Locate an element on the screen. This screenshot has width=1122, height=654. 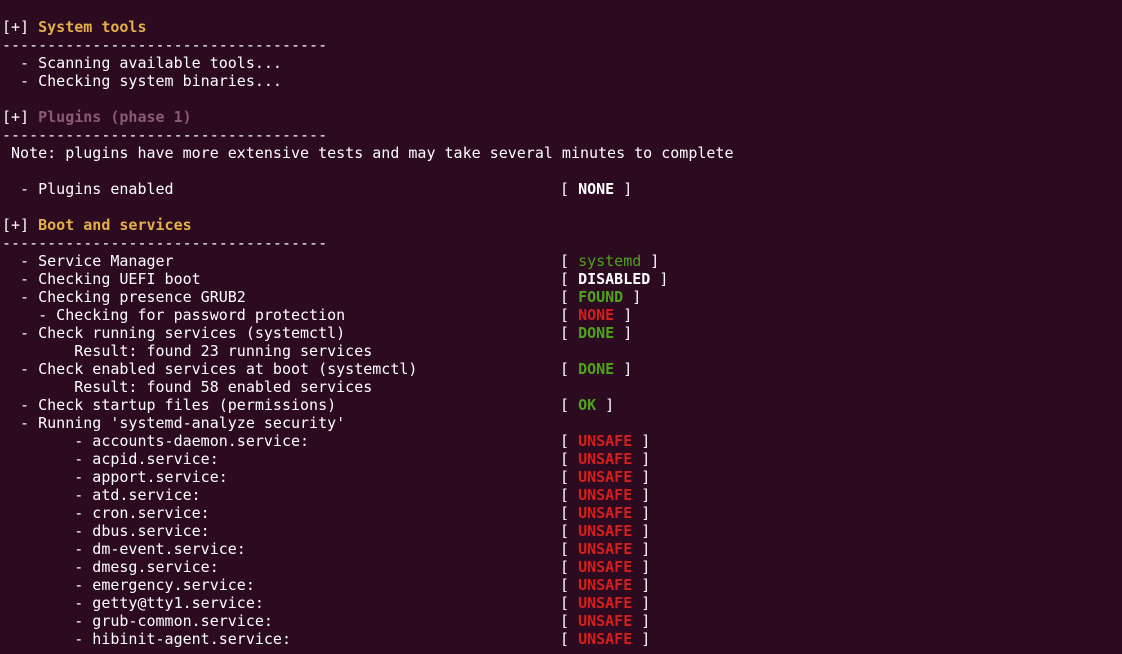
section-header-text: [+] Boot and services is located at coordinates (97, 225).